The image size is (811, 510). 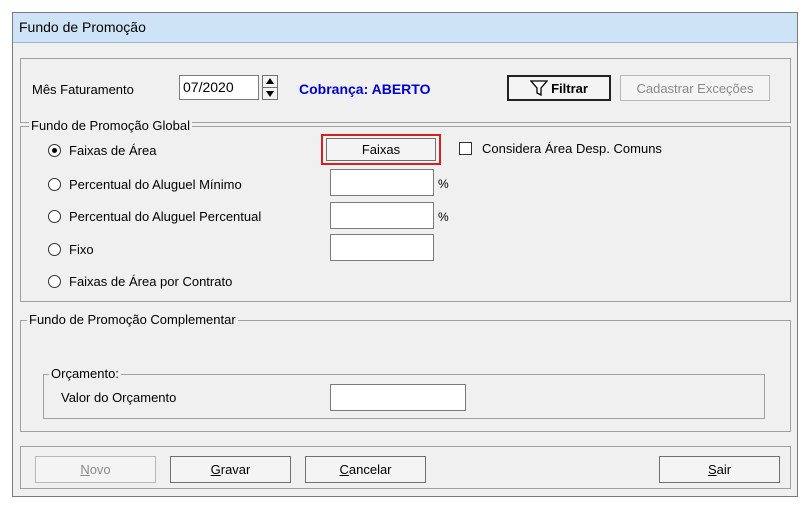 I want to click on spin-up-icon, so click(x=270, y=81).